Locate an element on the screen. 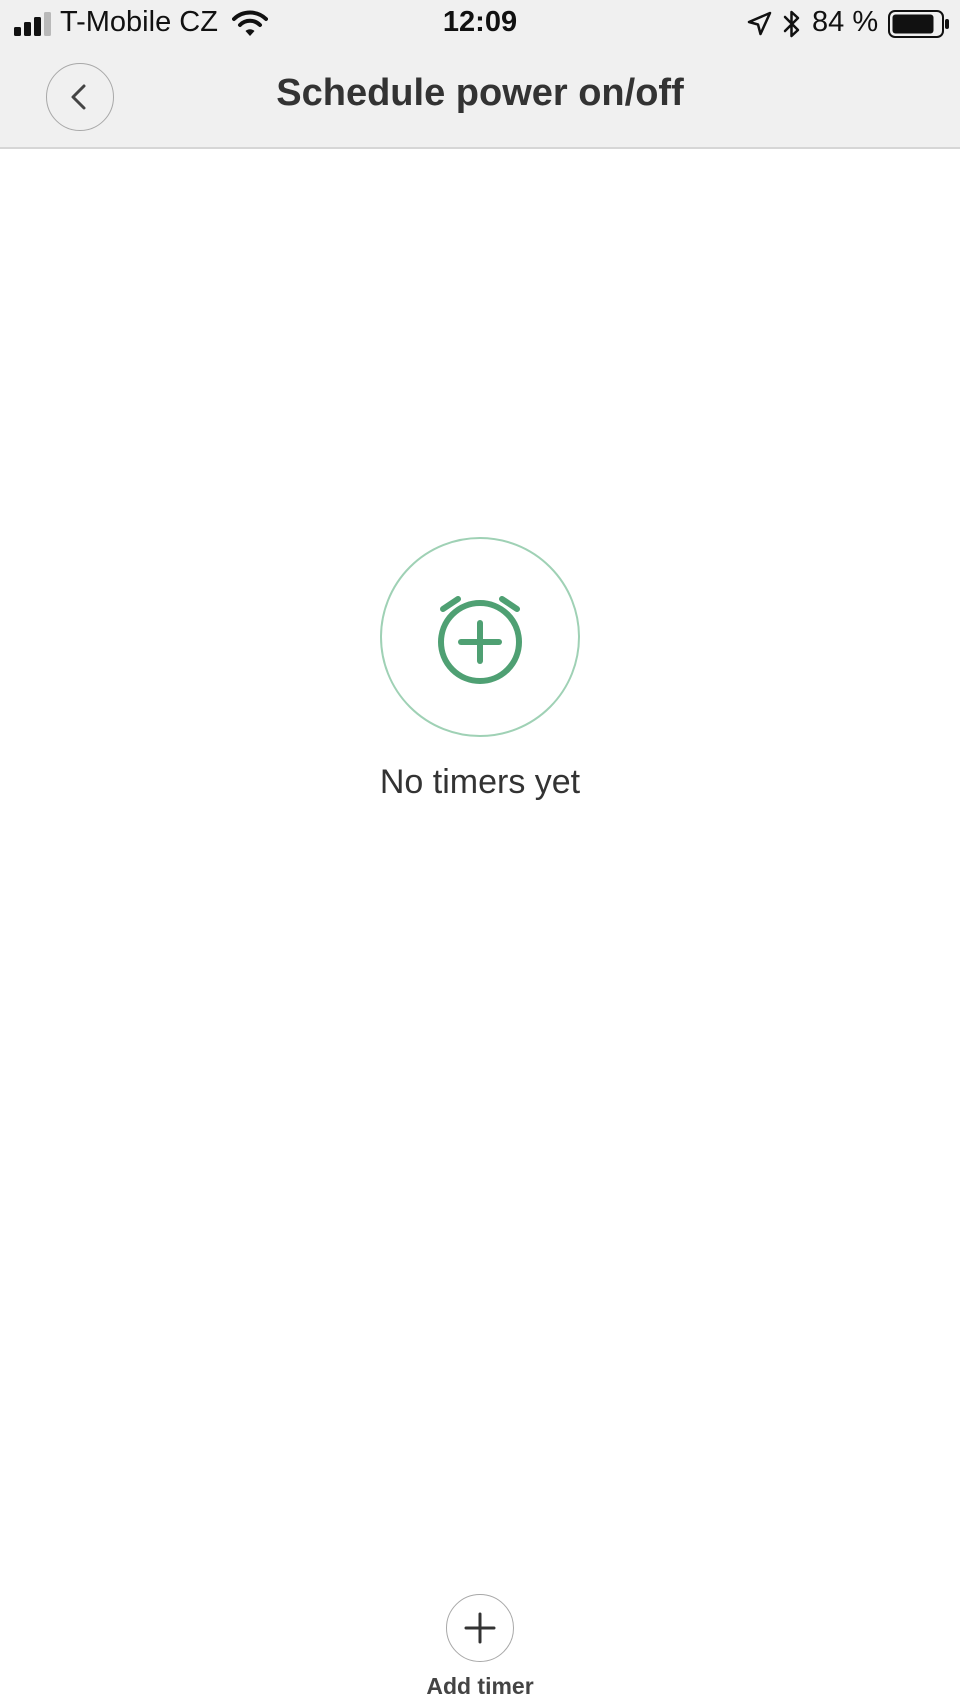 Image resolution: width=960 pixels, height=1707 pixels. battery-percent: 84 % is located at coordinates (845, 22).